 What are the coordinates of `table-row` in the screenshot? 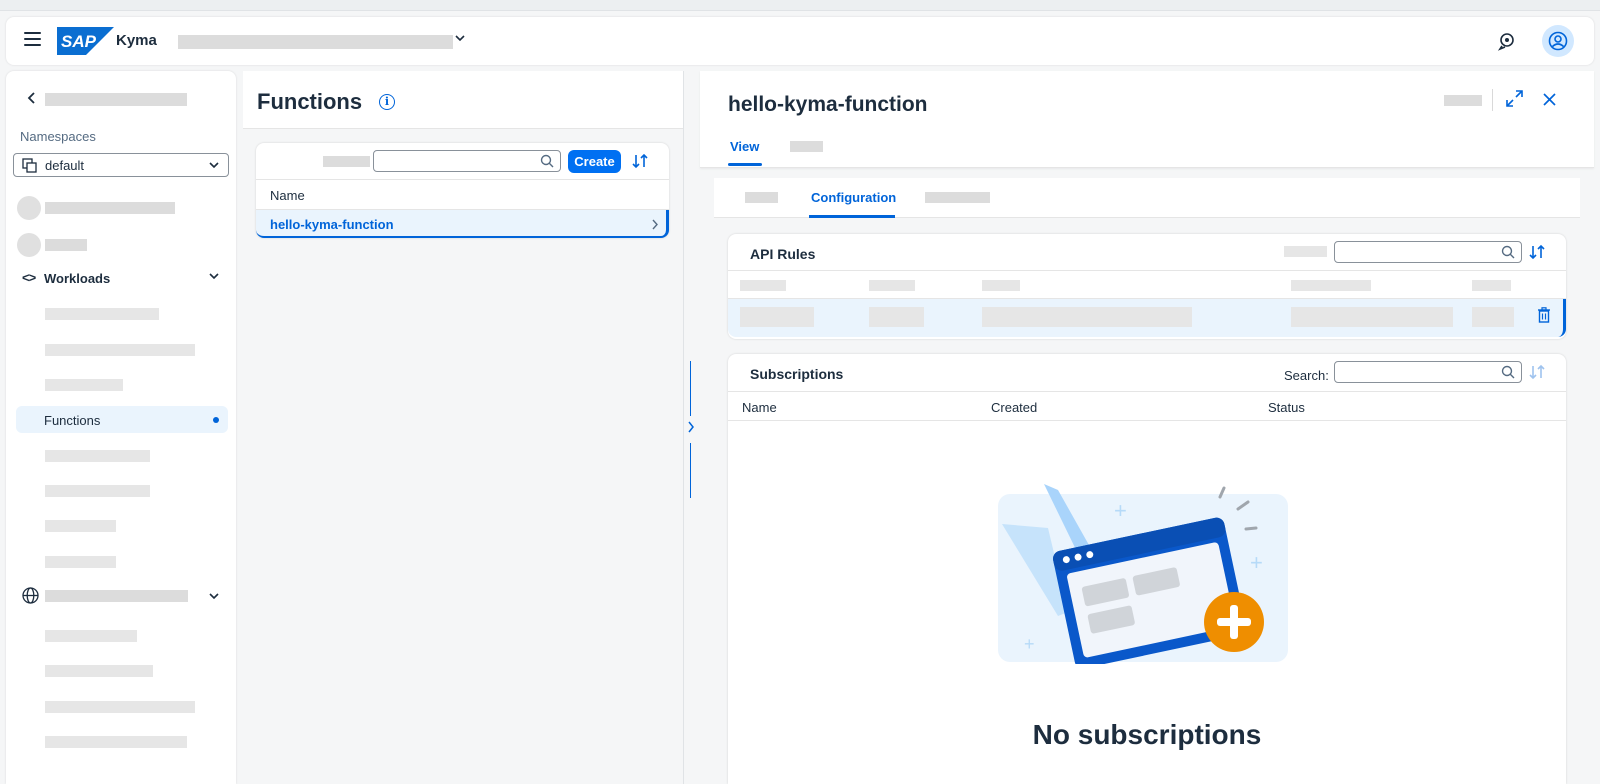 It's located at (1147, 318).